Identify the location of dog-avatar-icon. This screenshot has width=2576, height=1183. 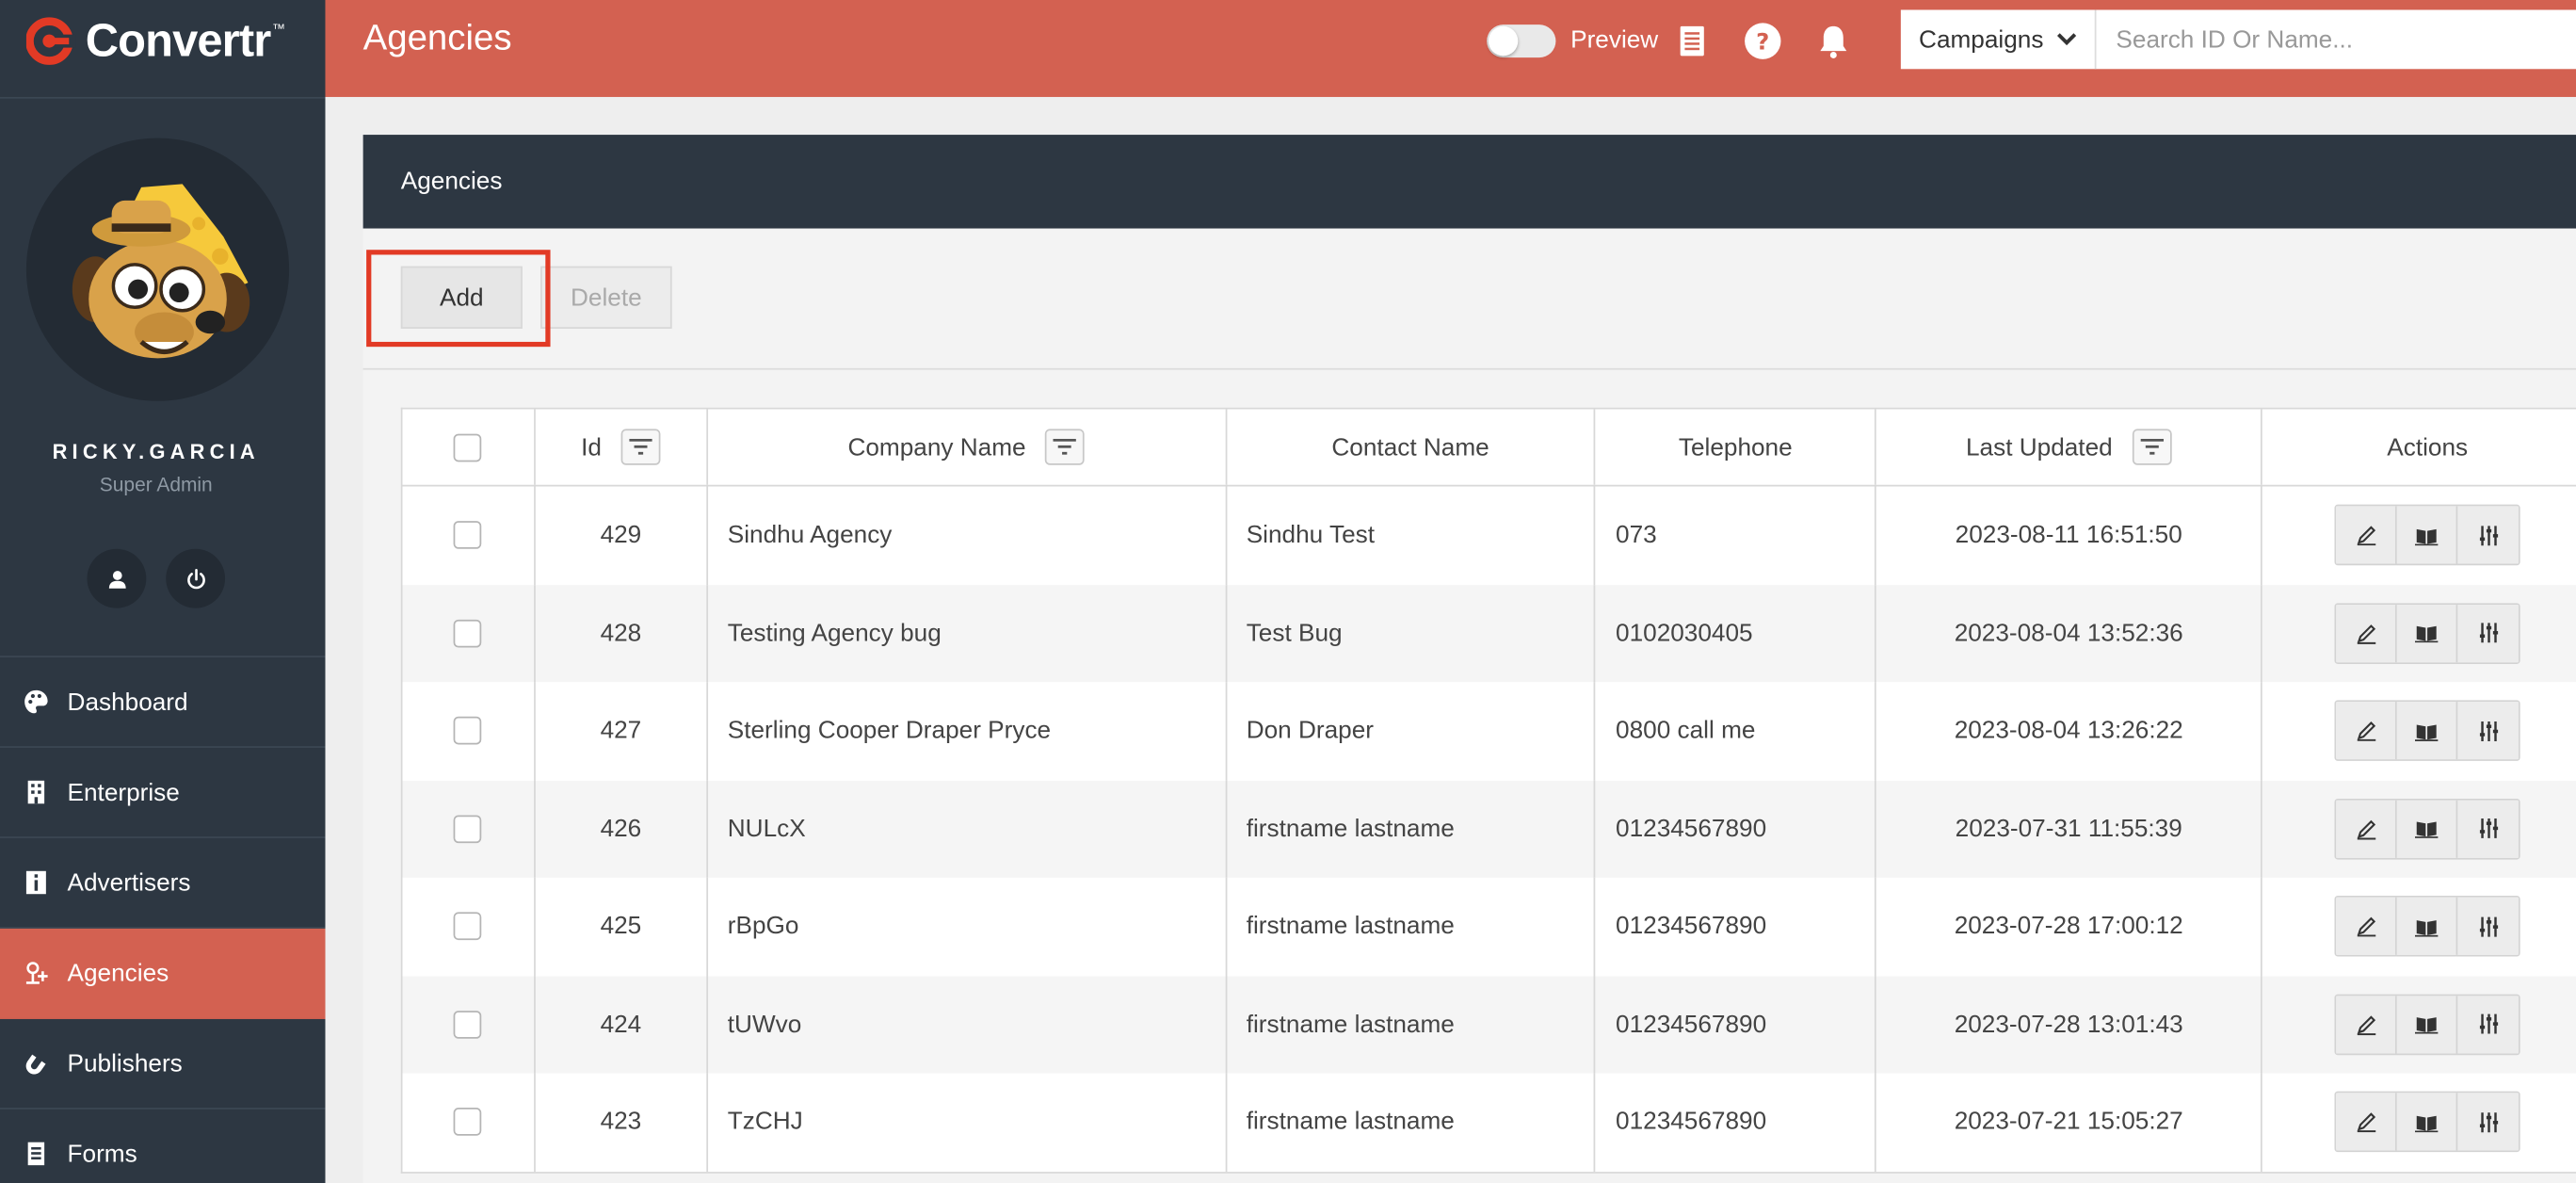
(161, 271).